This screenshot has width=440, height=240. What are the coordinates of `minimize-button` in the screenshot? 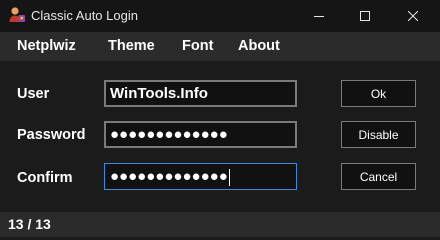 It's located at (319, 16).